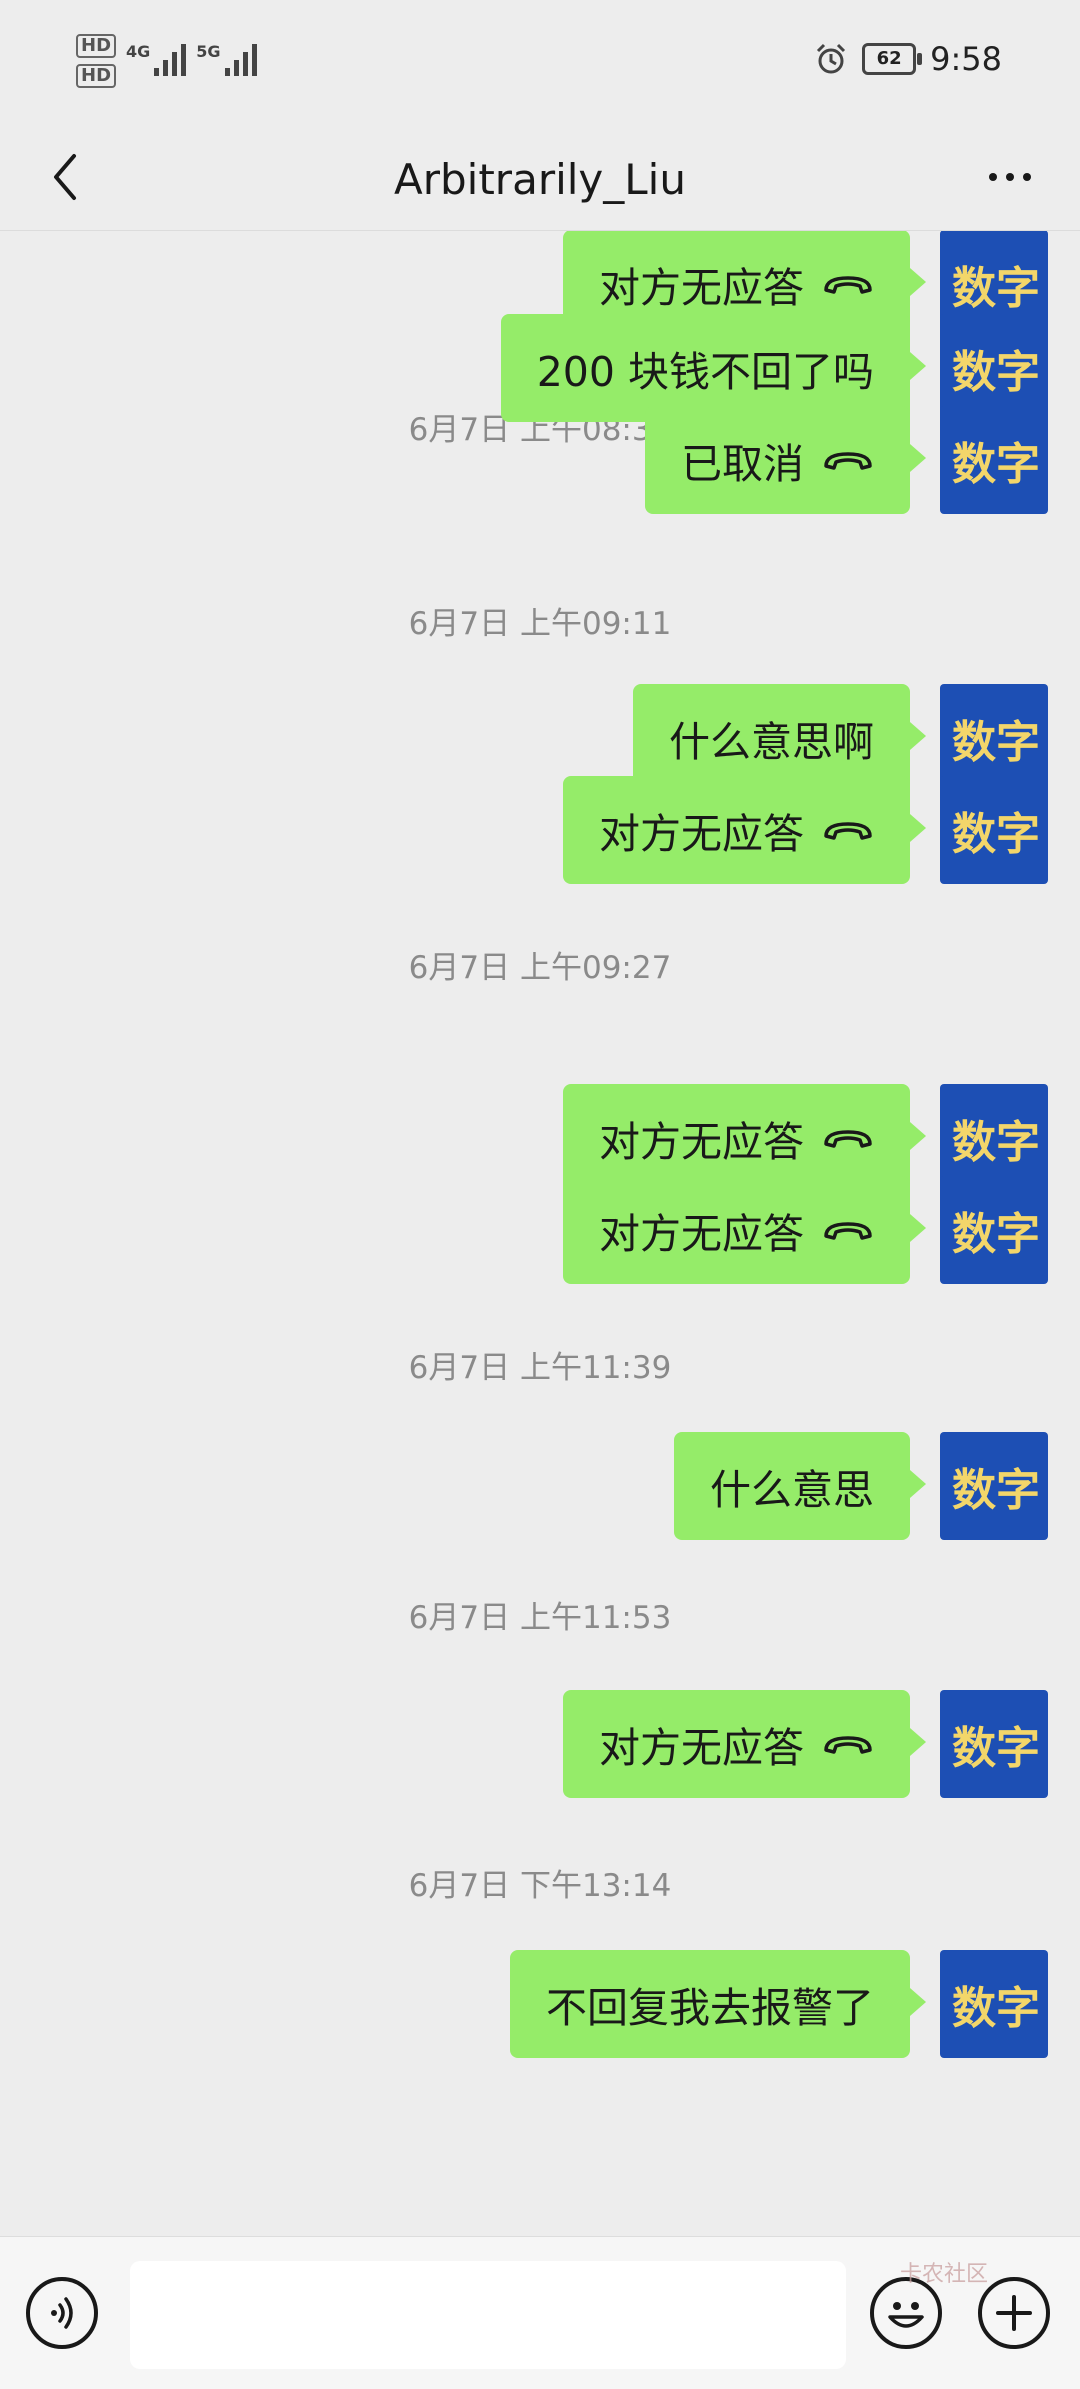 The height and width of the screenshot is (2389, 1080). I want to click on hd-badge-2: HD, so click(96, 76).